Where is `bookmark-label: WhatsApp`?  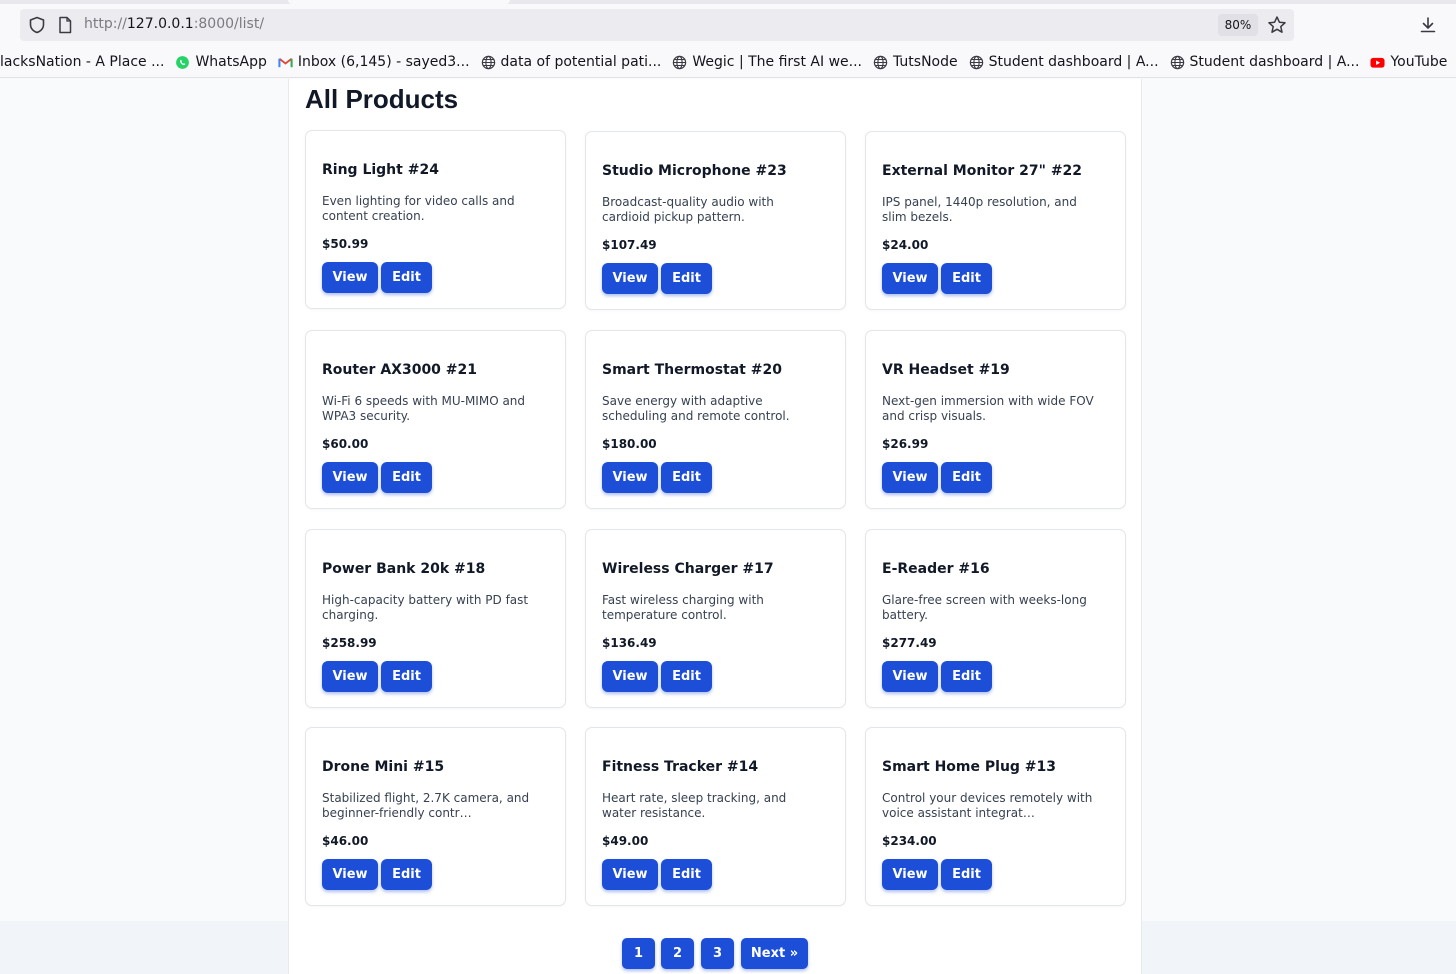
bookmark-label: WhatsApp is located at coordinates (231, 62).